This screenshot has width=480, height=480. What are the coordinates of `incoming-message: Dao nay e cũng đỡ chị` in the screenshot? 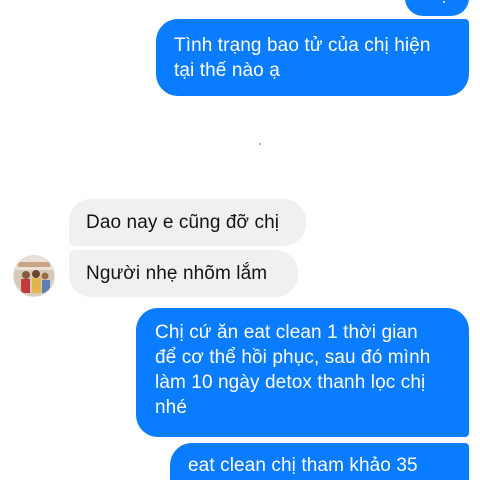 It's located at (187, 222).